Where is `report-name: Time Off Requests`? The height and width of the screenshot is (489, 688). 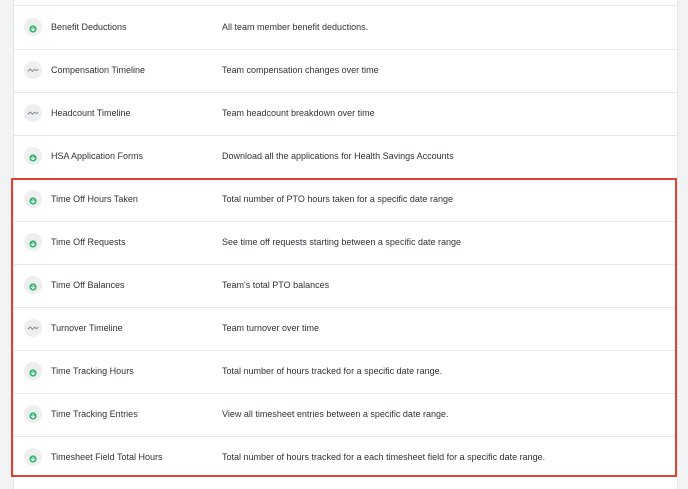 report-name: Time Off Requests is located at coordinates (88, 242).